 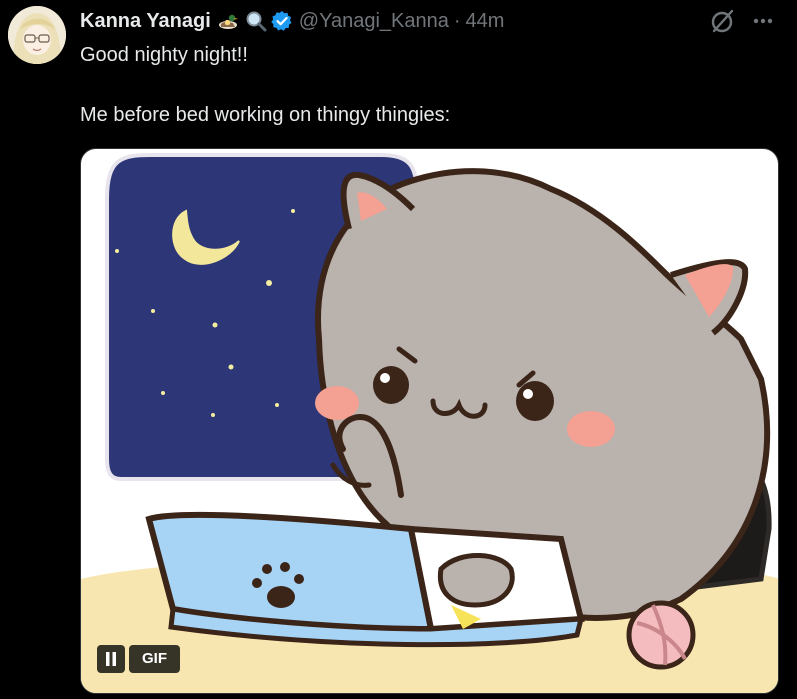 What do you see at coordinates (591, 429) in the screenshot?
I see `right-blush` at bounding box center [591, 429].